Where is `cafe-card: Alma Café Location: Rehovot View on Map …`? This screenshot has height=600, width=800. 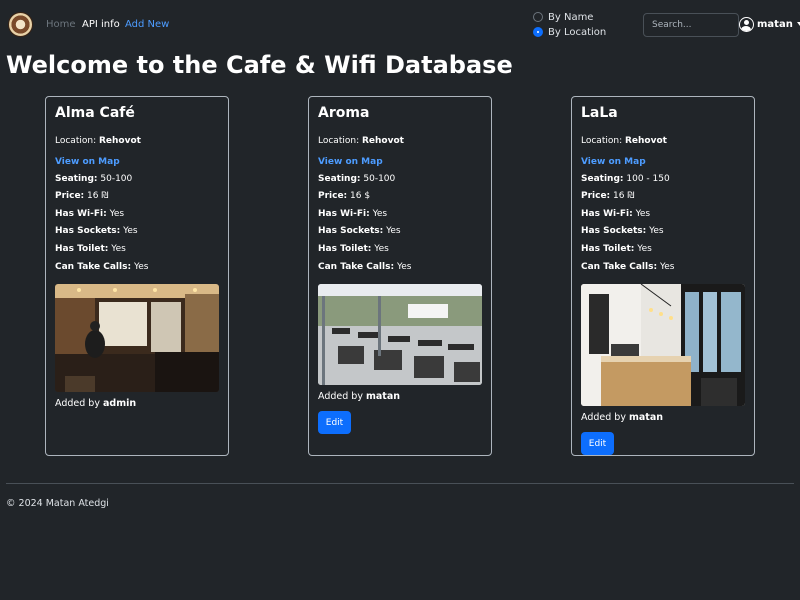
cafe-card: Alma Café Location: Rehovot View on Map … is located at coordinates (137, 276).